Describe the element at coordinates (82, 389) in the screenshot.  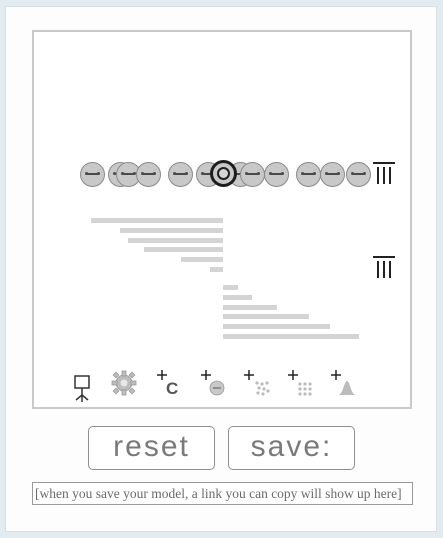
I see `plant-icon` at that location.